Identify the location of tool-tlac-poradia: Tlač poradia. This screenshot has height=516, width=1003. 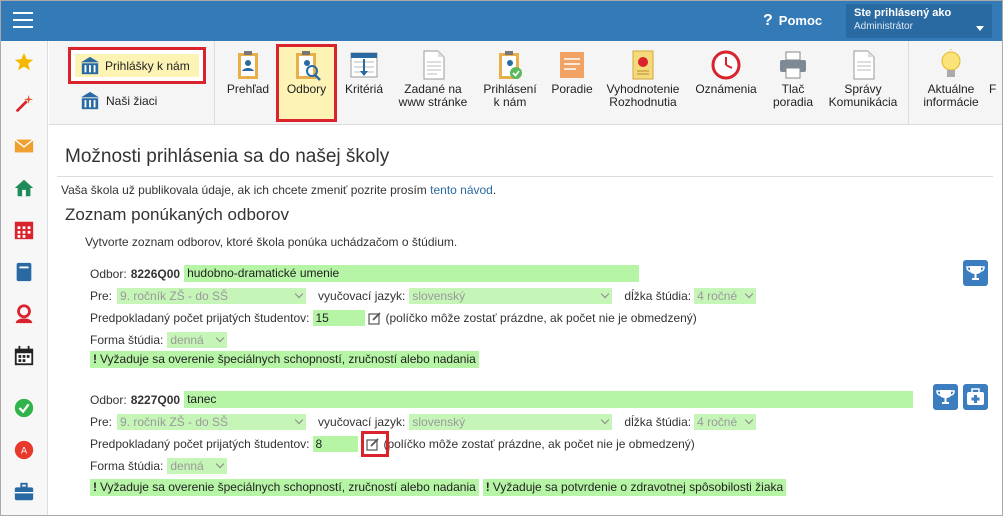
(793, 83).